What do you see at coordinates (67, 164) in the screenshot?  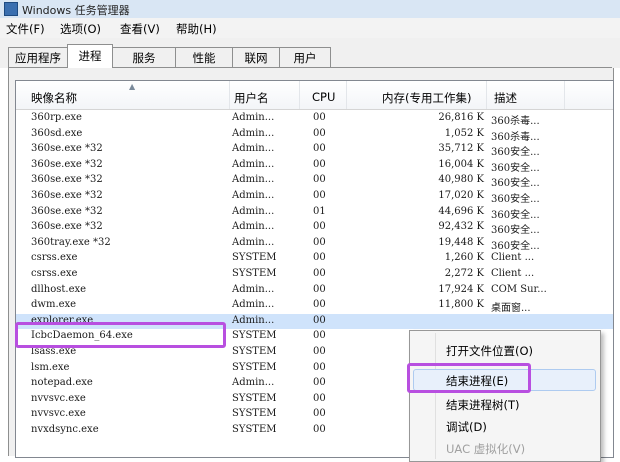 I see `process-name-cell: 360se.exe *32` at bounding box center [67, 164].